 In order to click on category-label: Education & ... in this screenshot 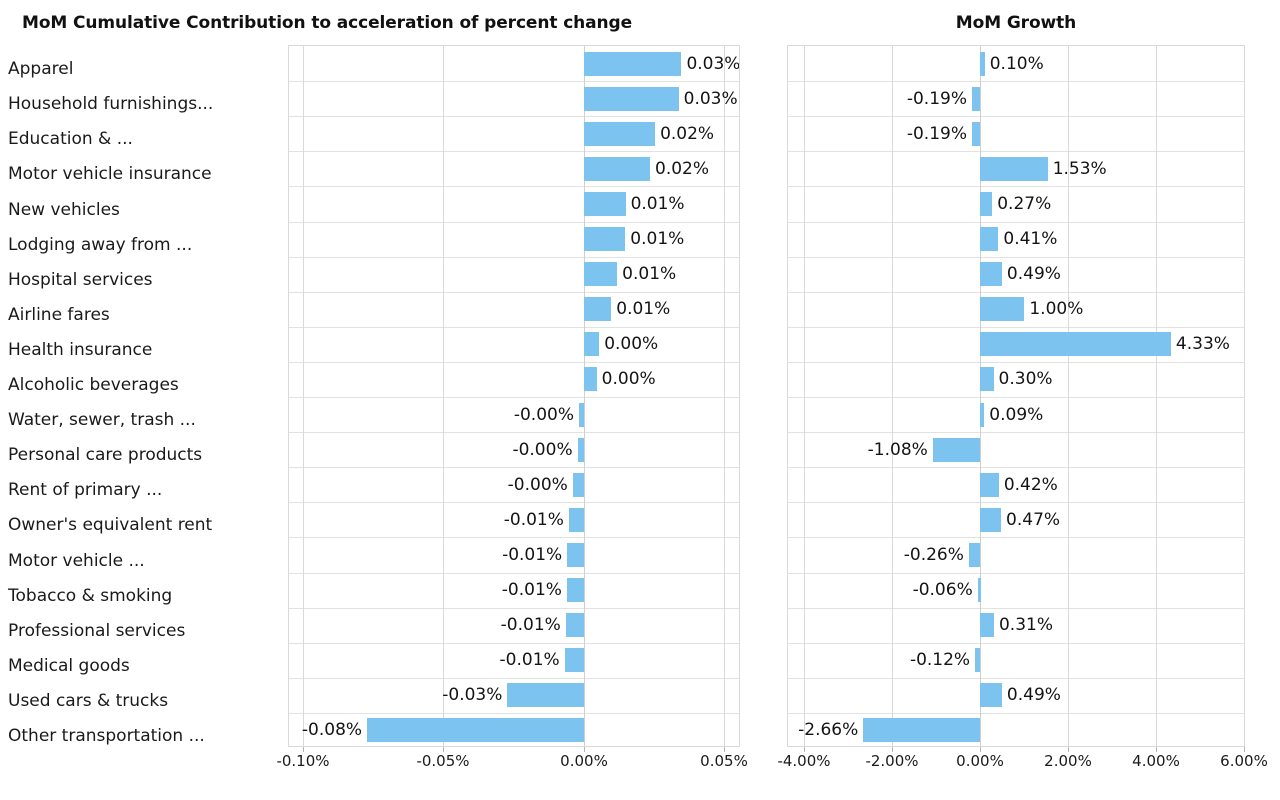, I will do `click(70, 139)`.